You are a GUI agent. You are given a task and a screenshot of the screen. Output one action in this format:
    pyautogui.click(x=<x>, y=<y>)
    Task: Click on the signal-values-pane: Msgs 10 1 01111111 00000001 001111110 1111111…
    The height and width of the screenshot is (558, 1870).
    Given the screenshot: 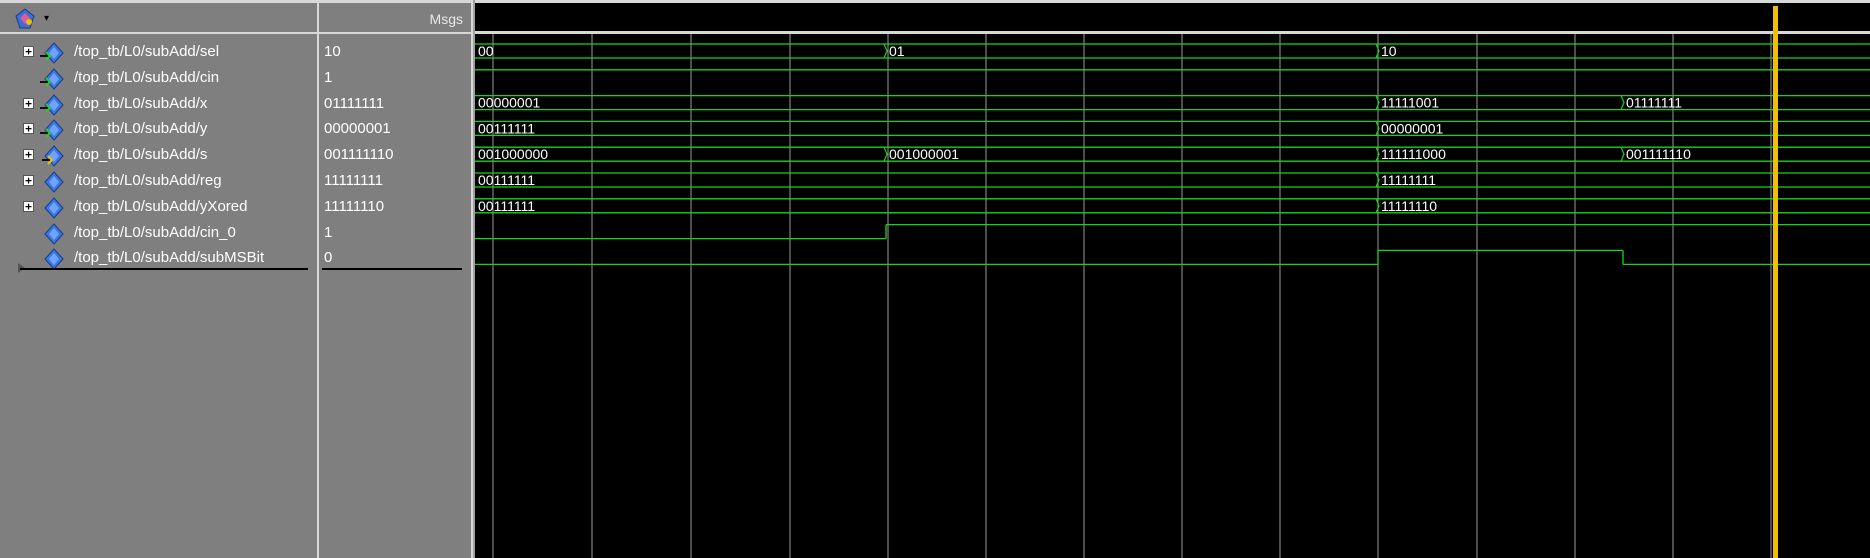 What is the action you would take?
    pyautogui.click(x=396, y=279)
    